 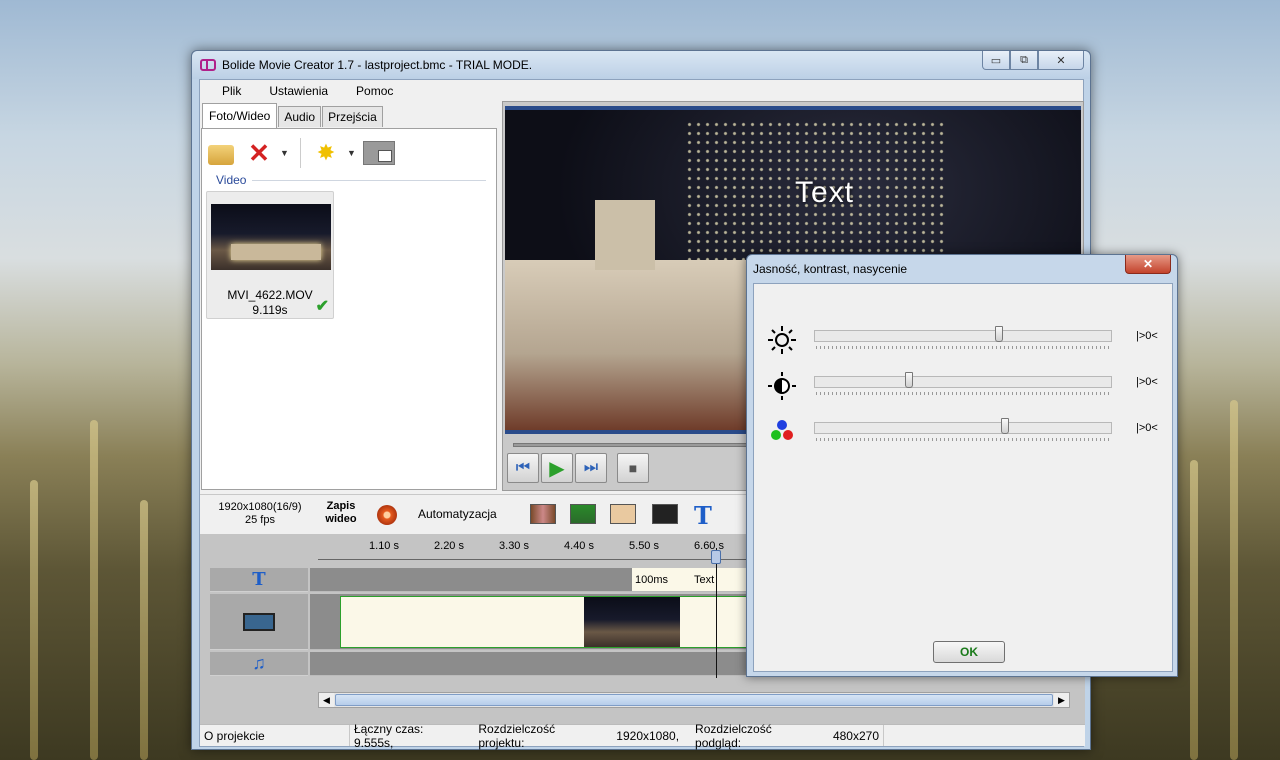 I want to click on delete-dropdown-icon: ▼, so click(x=285, y=153).